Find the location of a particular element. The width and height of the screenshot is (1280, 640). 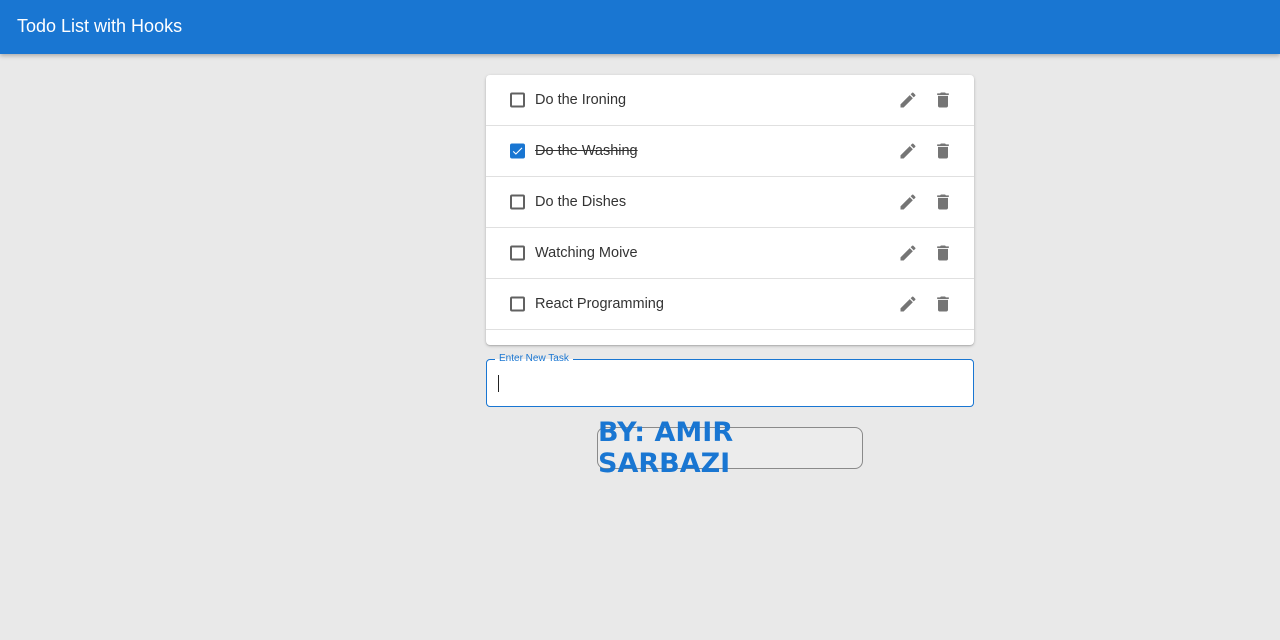

todo-item: Do the Washing is located at coordinates (730, 151).